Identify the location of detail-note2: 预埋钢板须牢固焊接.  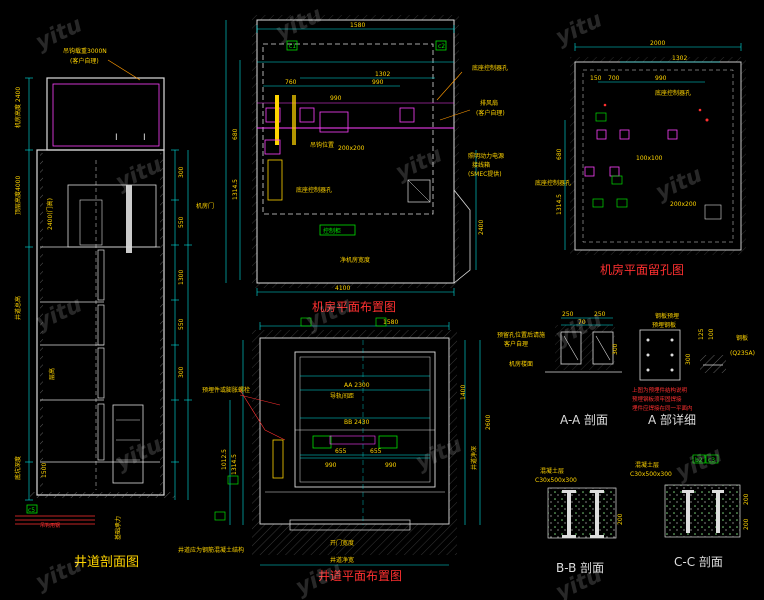
(657, 399).